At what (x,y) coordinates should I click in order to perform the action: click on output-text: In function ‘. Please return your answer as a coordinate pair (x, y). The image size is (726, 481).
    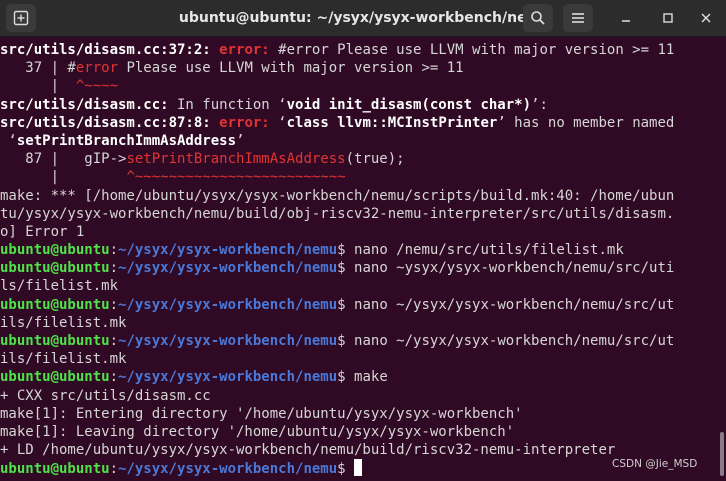
    Looking at the image, I should click on (227, 104).